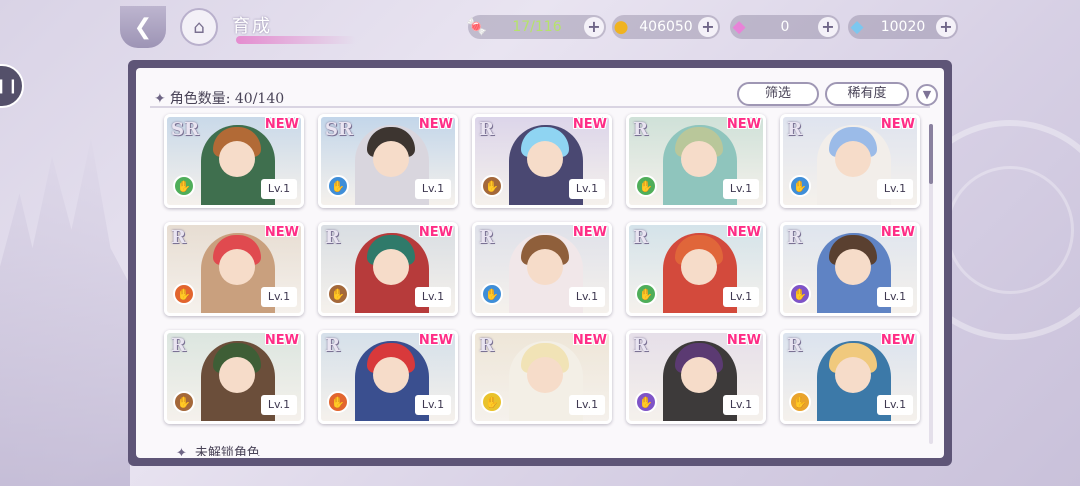  I want to click on chat-bubble-button: ❙❙, so click(12, 86).